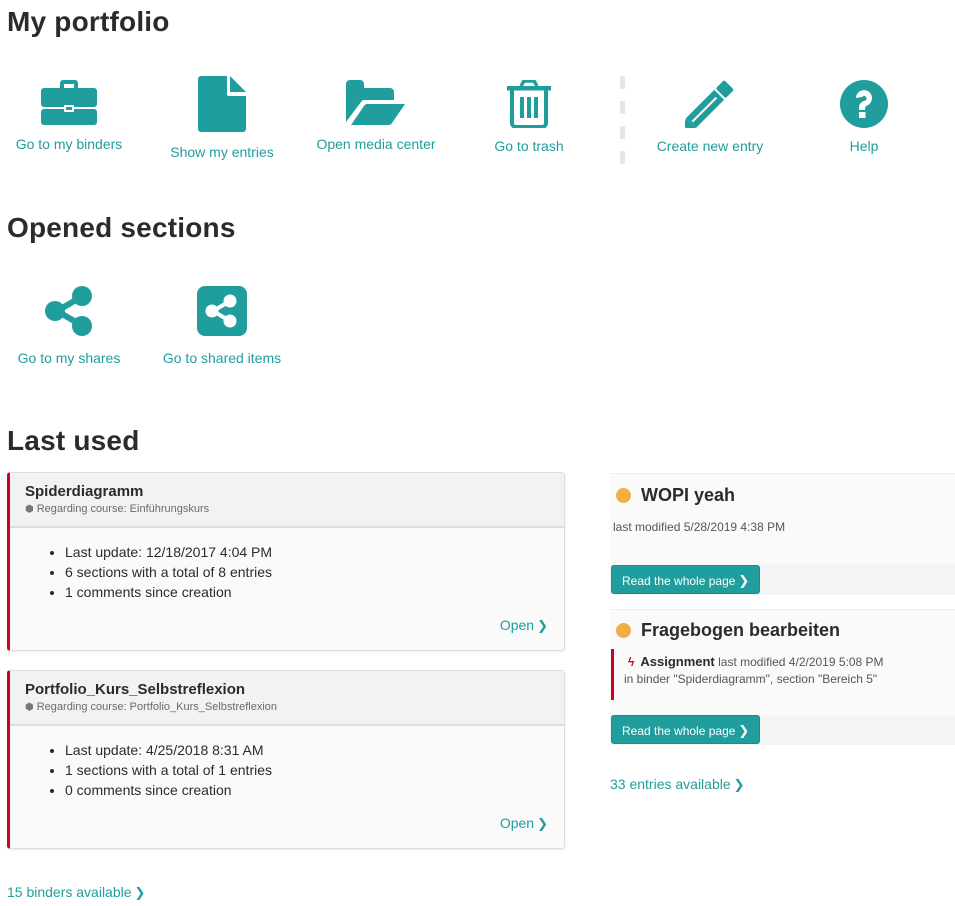 The width and height of the screenshot is (955, 906). What do you see at coordinates (314, 750) in the screenshot?
I see `binder-last-update: Last update: 4/25/2018 8:31 AM` at bounding box center [314, 750].